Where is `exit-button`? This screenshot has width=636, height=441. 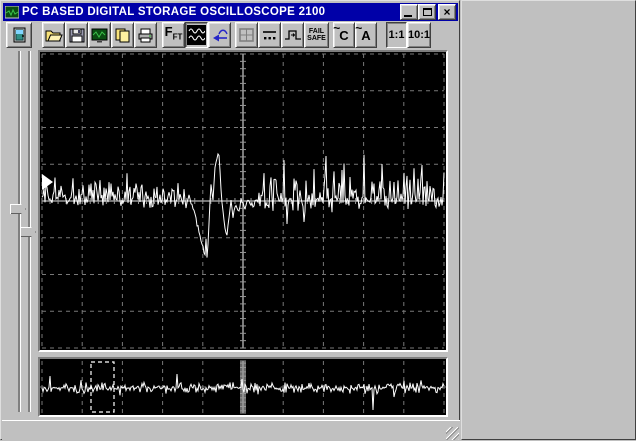 exit-button is located at coordinates (19, 35).